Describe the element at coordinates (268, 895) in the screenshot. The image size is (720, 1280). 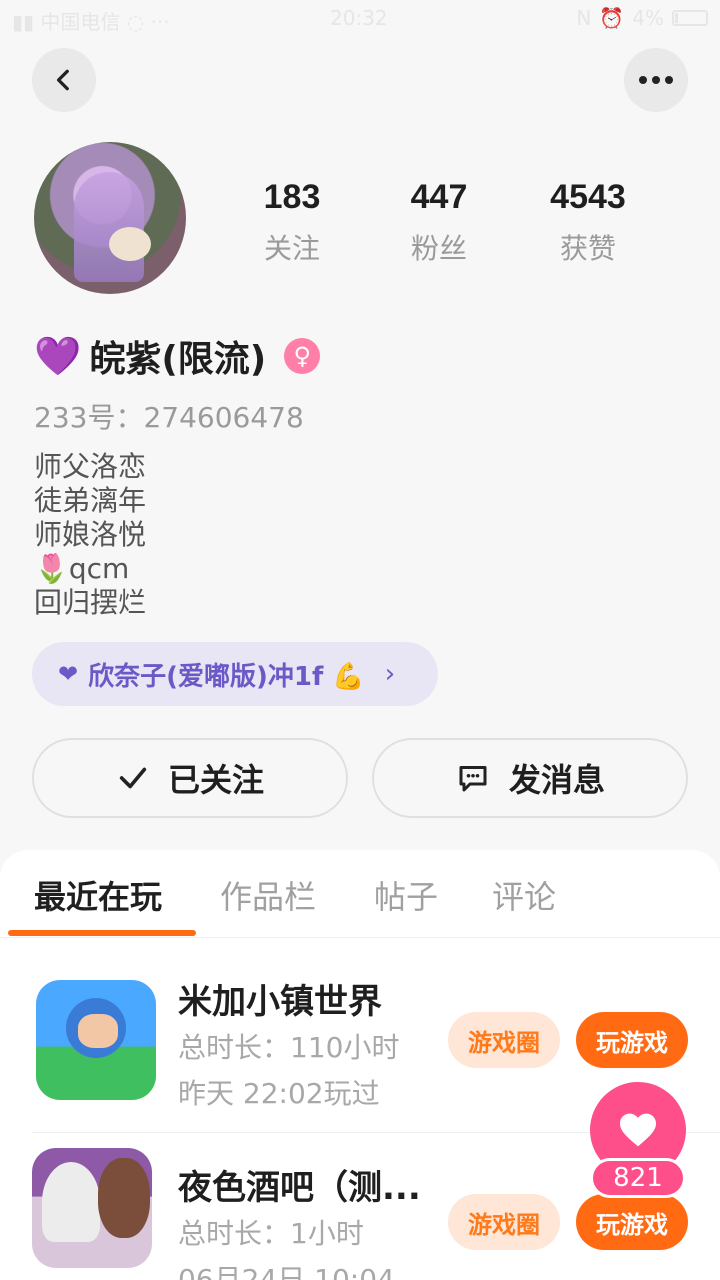
I see `tab-works: 作品栏` at that location.